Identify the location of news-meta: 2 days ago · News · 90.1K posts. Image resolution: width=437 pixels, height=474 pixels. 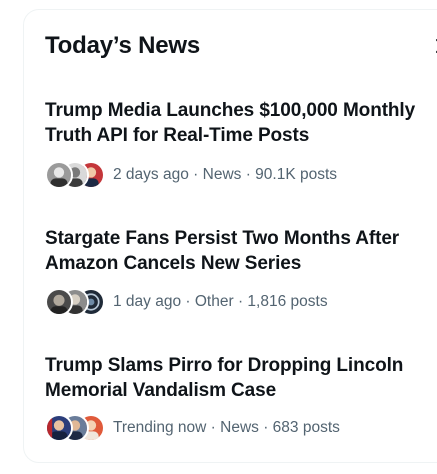
(191, 175).